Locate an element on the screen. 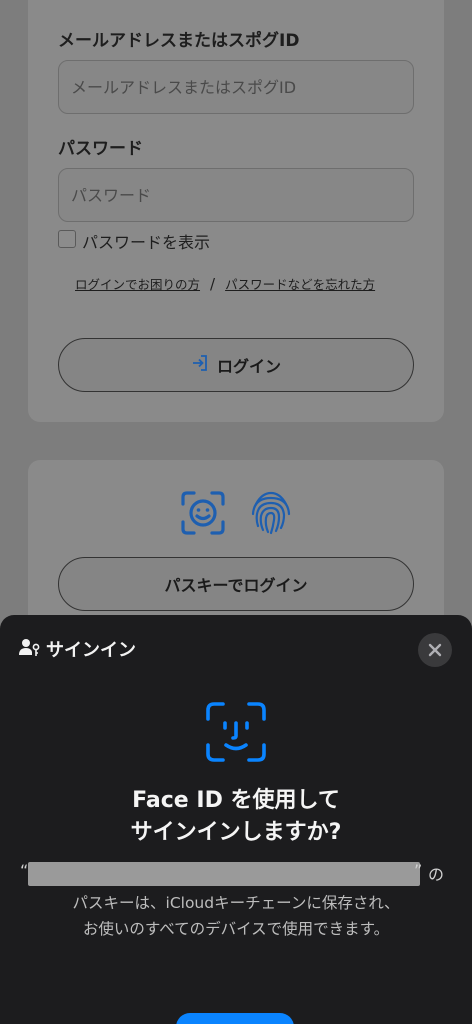 This screenshot has width=472, height=1024. close-icon is located at coordinates (435, 650).